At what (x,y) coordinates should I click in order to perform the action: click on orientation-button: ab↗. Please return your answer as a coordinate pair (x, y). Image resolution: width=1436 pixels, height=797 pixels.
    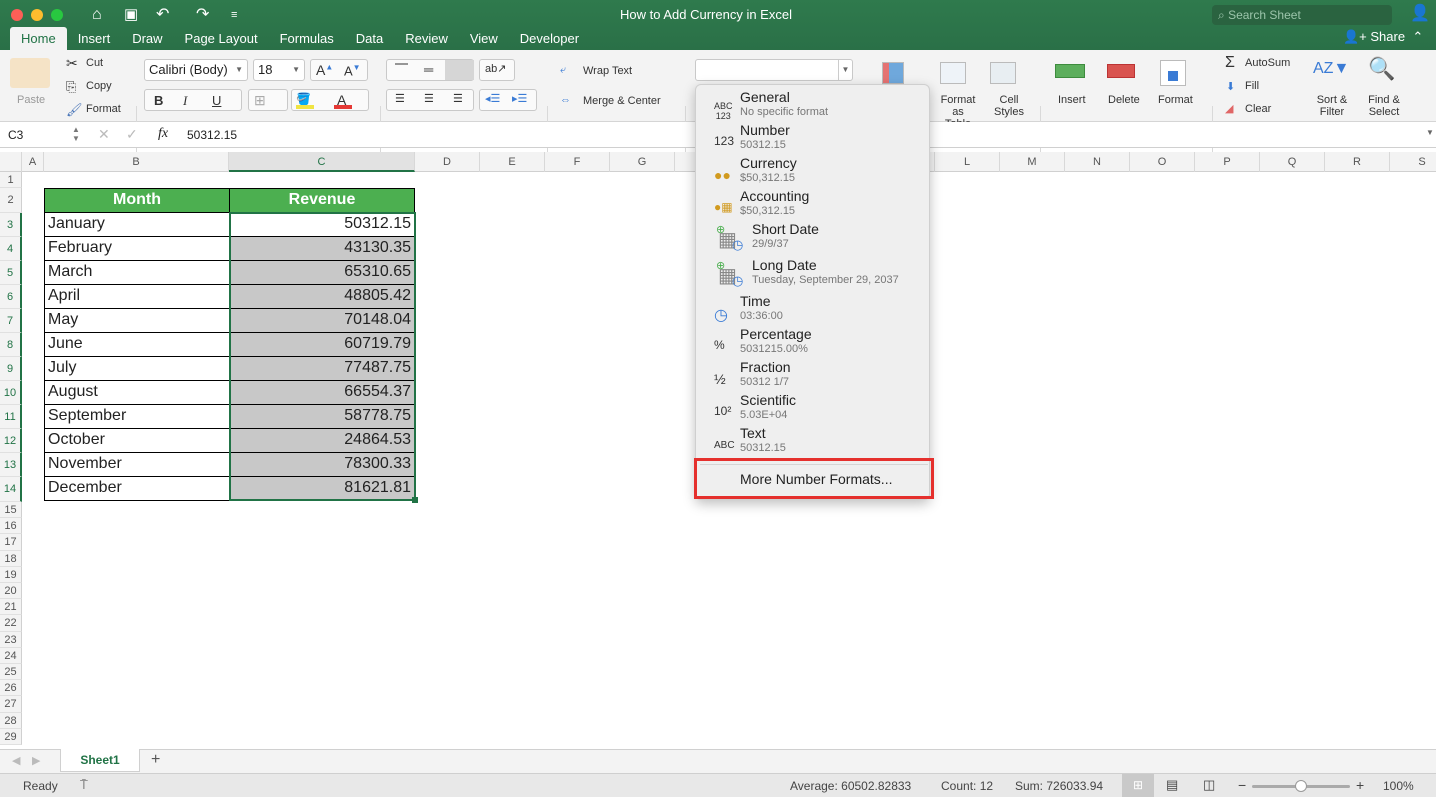
    Looking at the image, I should click on (497, 70).